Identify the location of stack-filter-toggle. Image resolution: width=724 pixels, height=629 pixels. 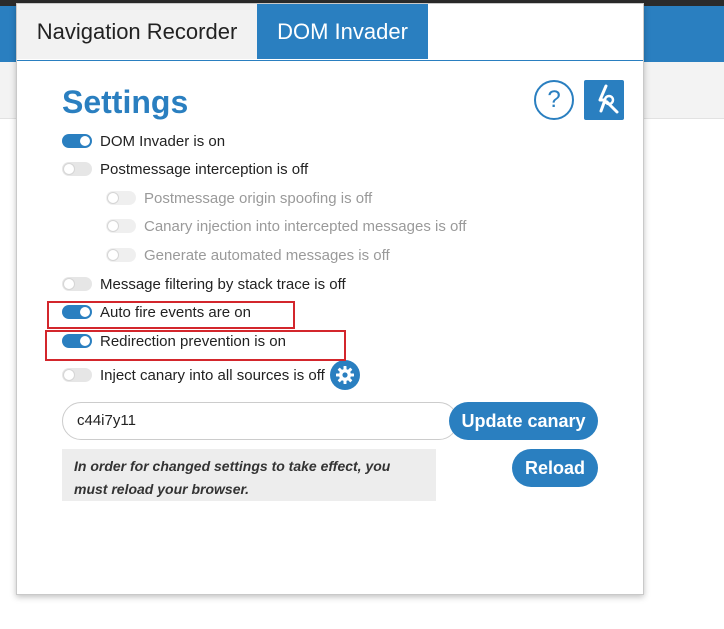
(77, 284).